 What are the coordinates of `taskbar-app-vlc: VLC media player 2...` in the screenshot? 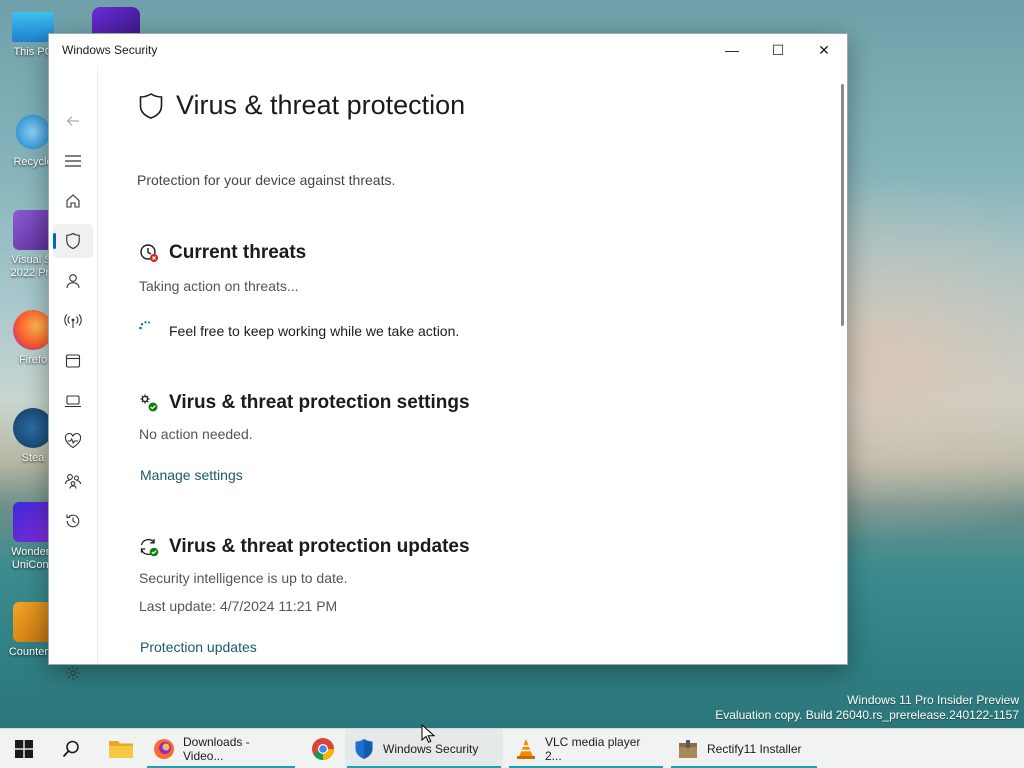 It's located at (586, 748).